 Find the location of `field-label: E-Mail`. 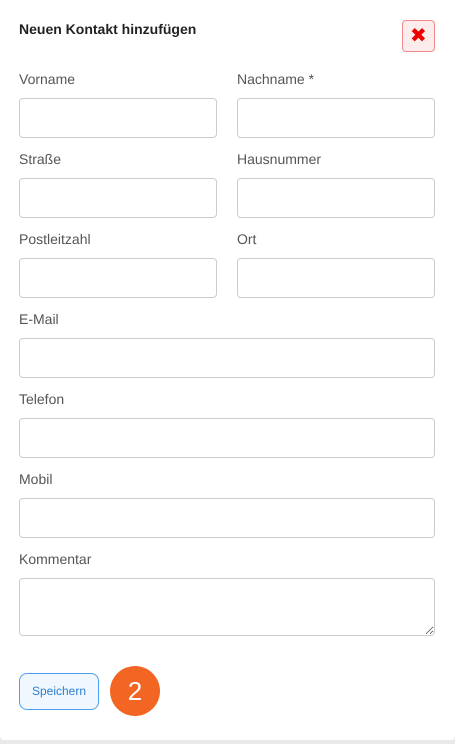

field-label: E-Mail is located at coordinates (39, 319).